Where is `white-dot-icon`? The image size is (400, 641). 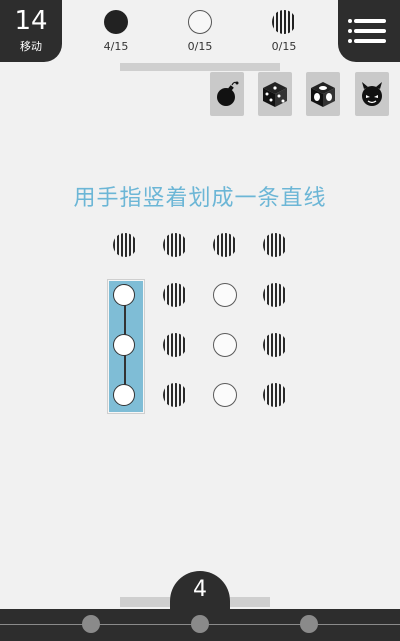
white-dot-icon is located at coordinates (200, 22).